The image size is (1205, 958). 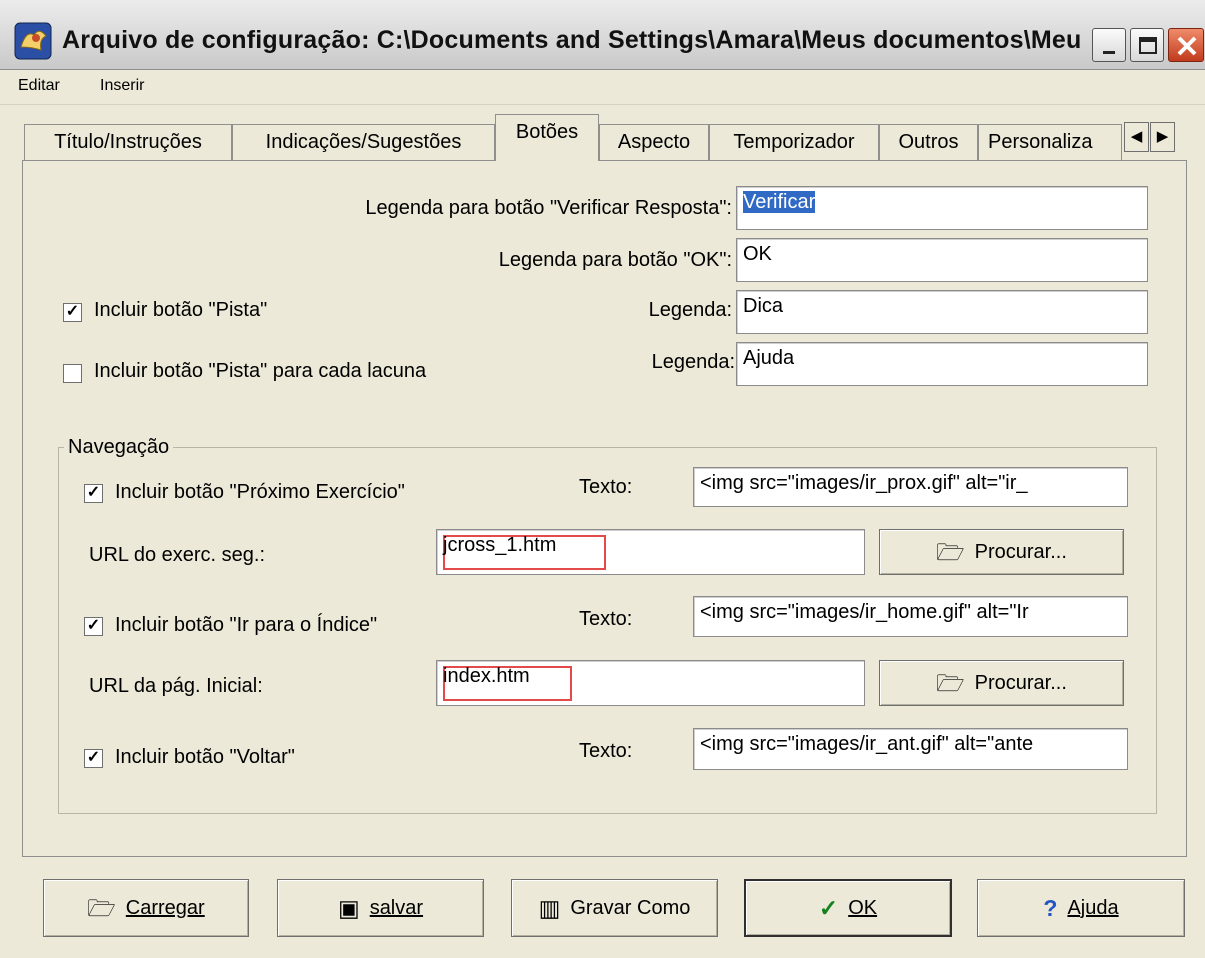 What do you see at coordinates (72, 373) in the screenshot?
I see `gap-hint-checkbox` at bounding box center [72, 373].